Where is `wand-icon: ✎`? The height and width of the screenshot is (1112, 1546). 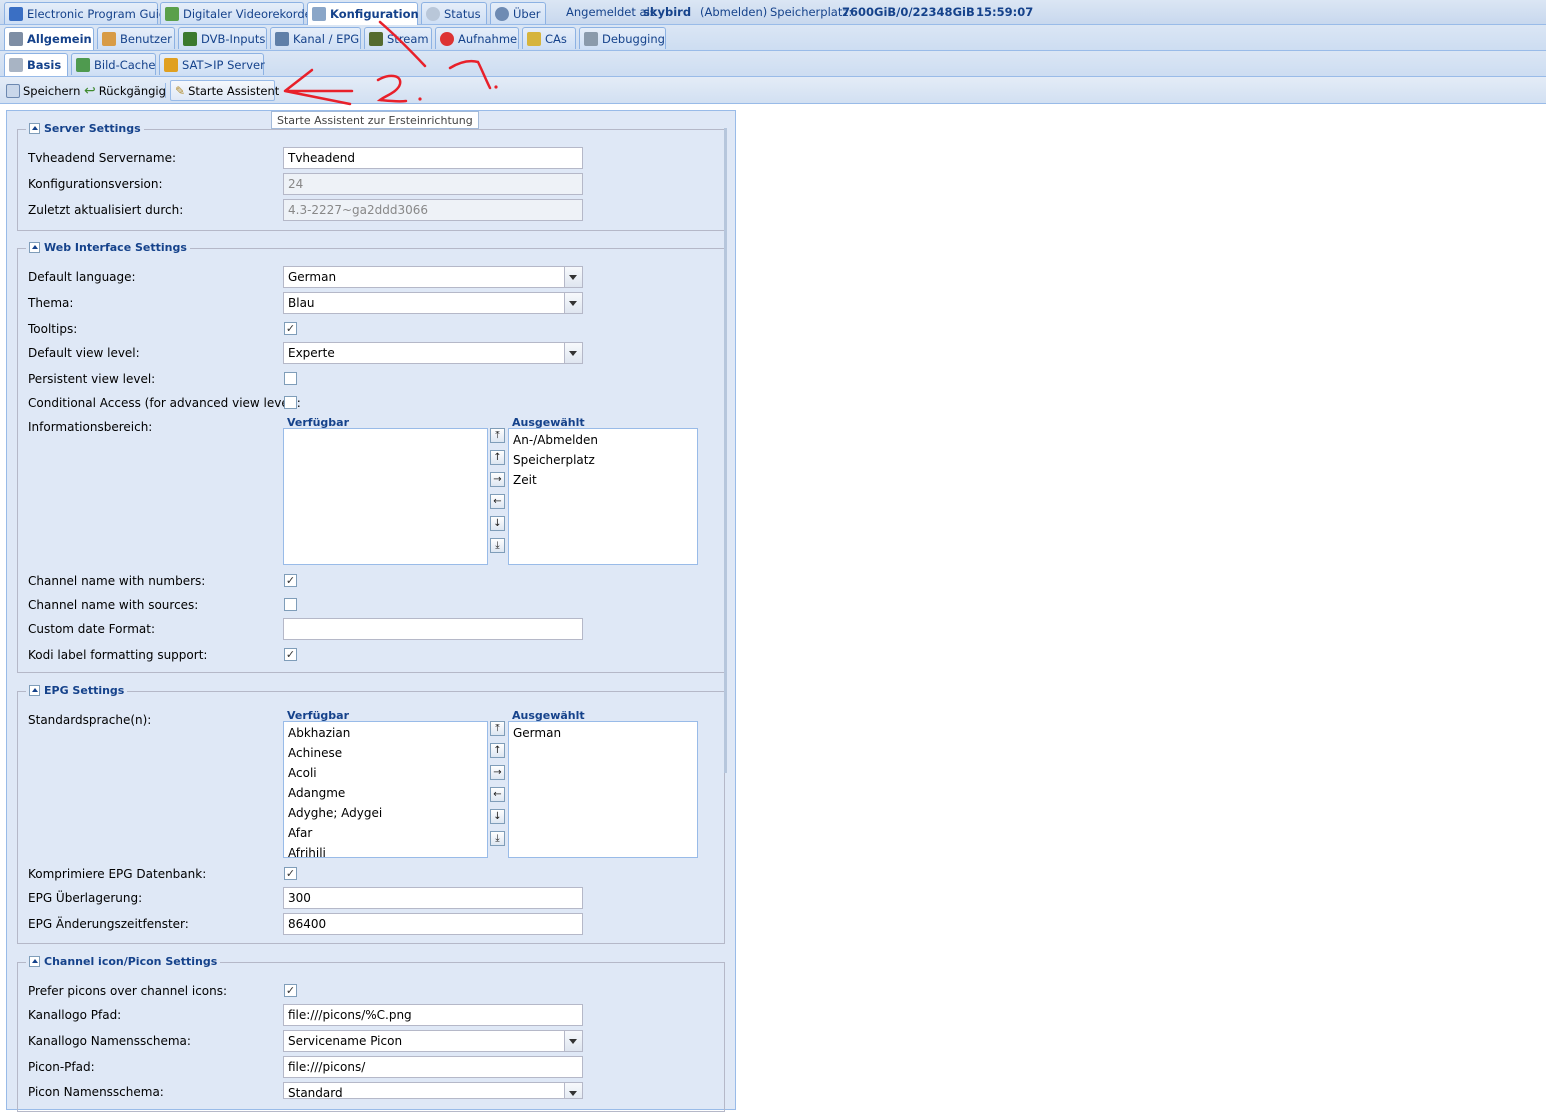
wand-icon: ✎ is located at coordinates (180, 90).